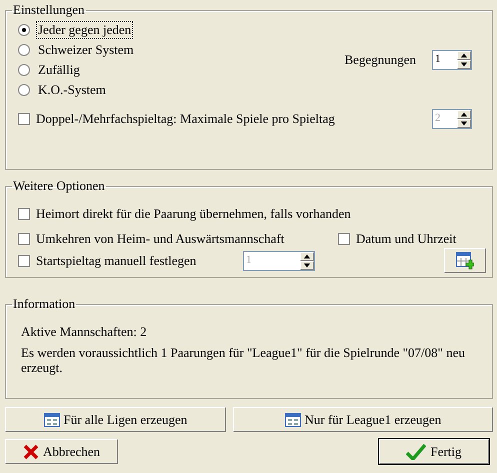 The width and height of the screenshot is (497, 473). Describe the element at coordinates (85, 30) in the screenshot. I see `radio-label: Jeder gegen jeden` at that location.